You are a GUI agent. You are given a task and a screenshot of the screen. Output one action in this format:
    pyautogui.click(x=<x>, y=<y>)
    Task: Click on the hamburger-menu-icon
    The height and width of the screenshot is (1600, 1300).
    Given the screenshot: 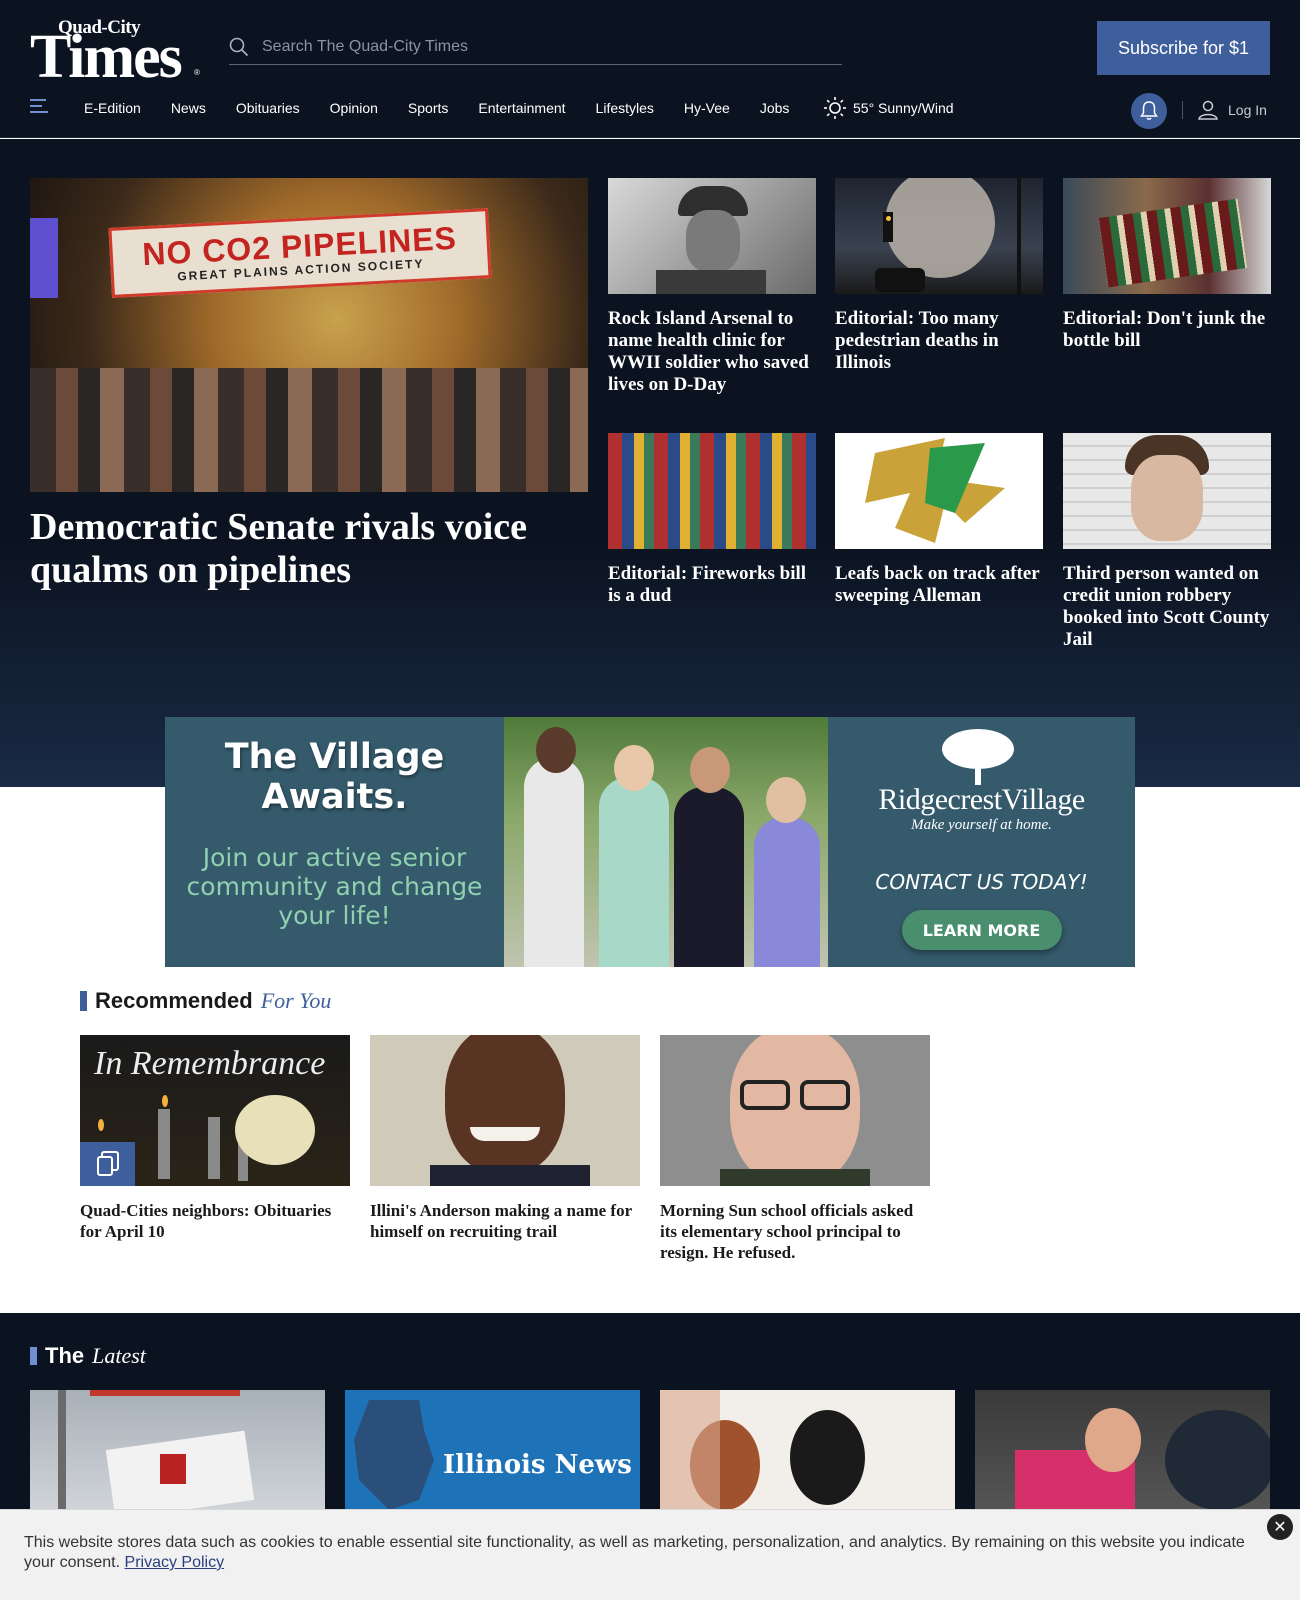 What is the action you would take?
    pyautogui.click(x=41, y=107)
    